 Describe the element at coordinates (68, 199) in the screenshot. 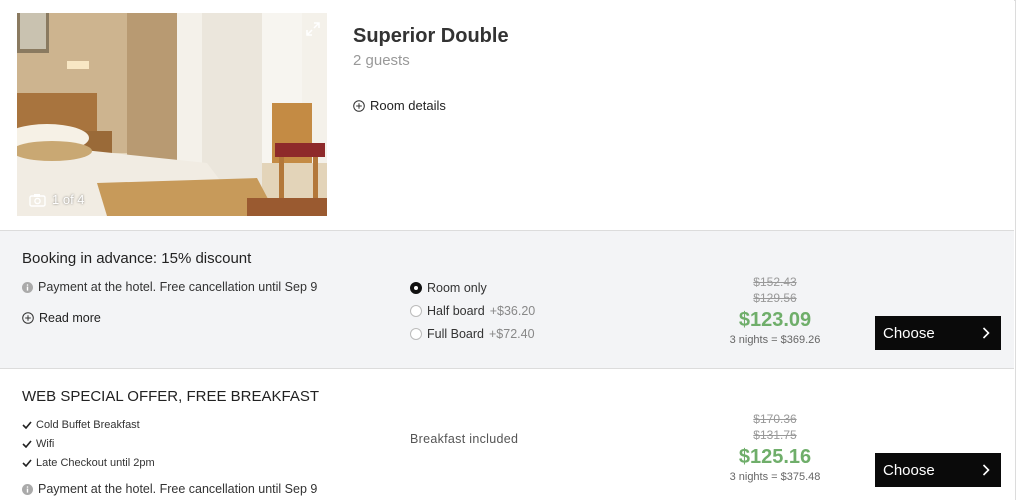

I see `photo-counter-text: 1 of 4` at that location.